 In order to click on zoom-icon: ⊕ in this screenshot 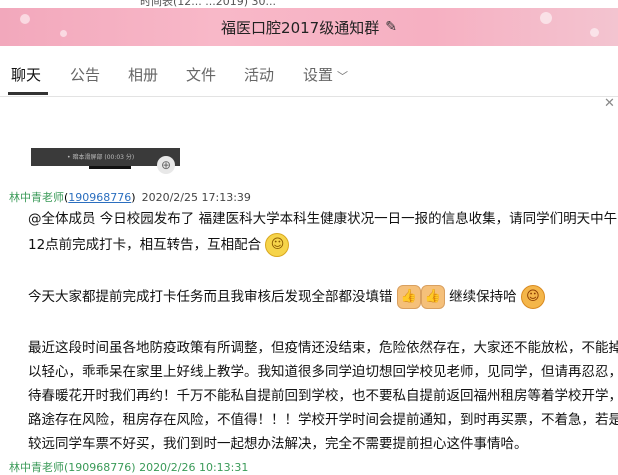, I will do `click(166, 165)`.